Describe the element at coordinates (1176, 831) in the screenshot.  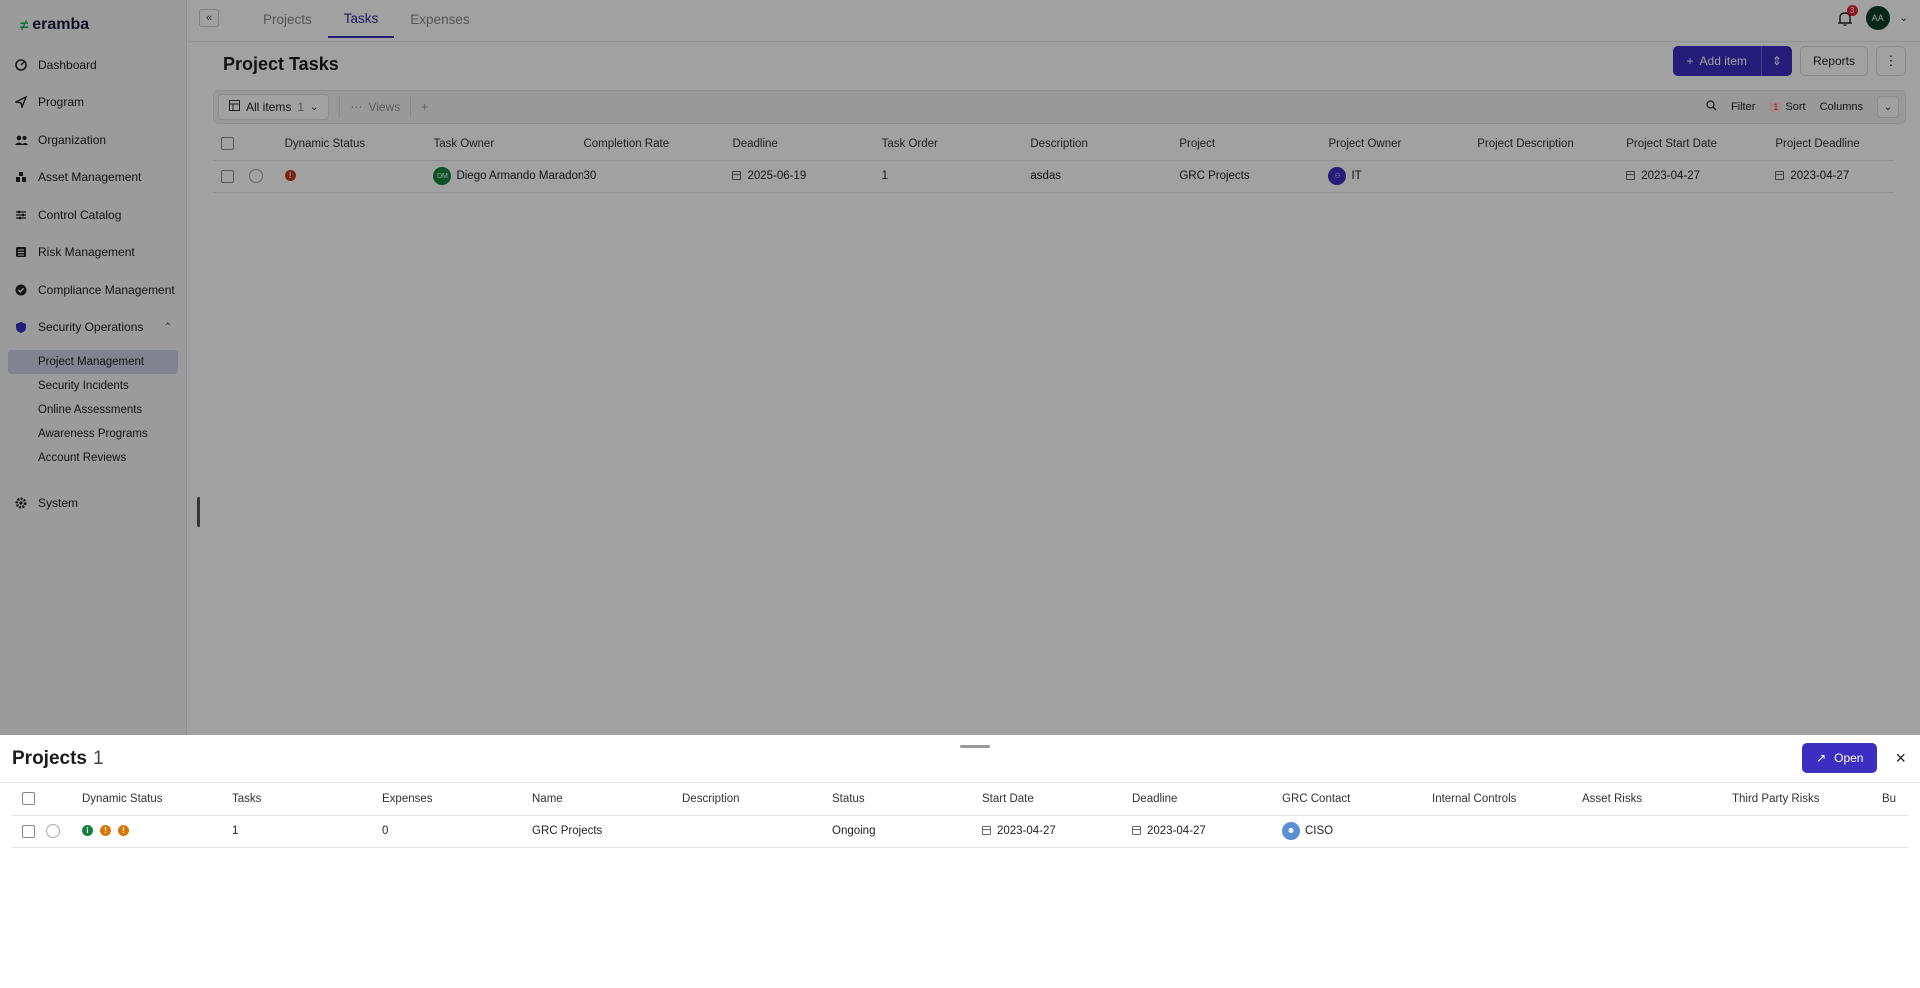
I see `deadline-value: 2023-04-27` at that location.